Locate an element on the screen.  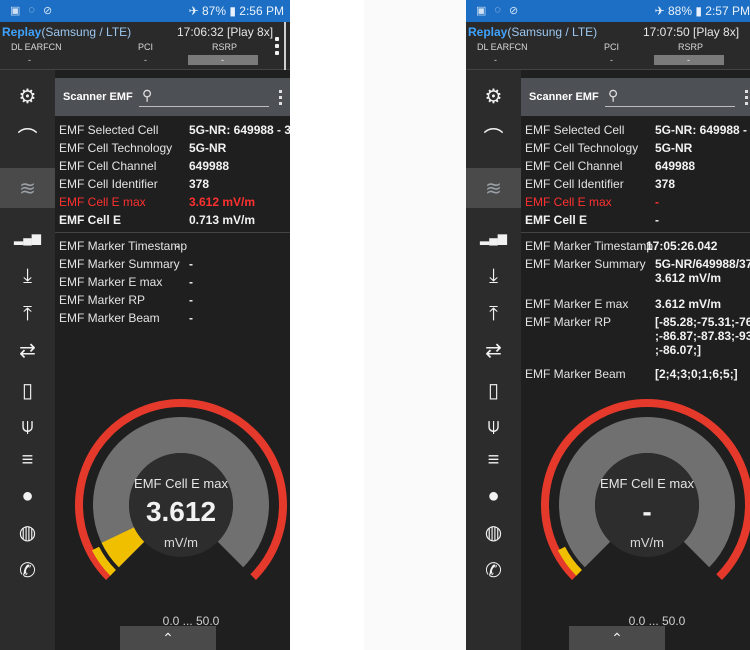
pci-label: PCI is located at coordinates (612, 47).